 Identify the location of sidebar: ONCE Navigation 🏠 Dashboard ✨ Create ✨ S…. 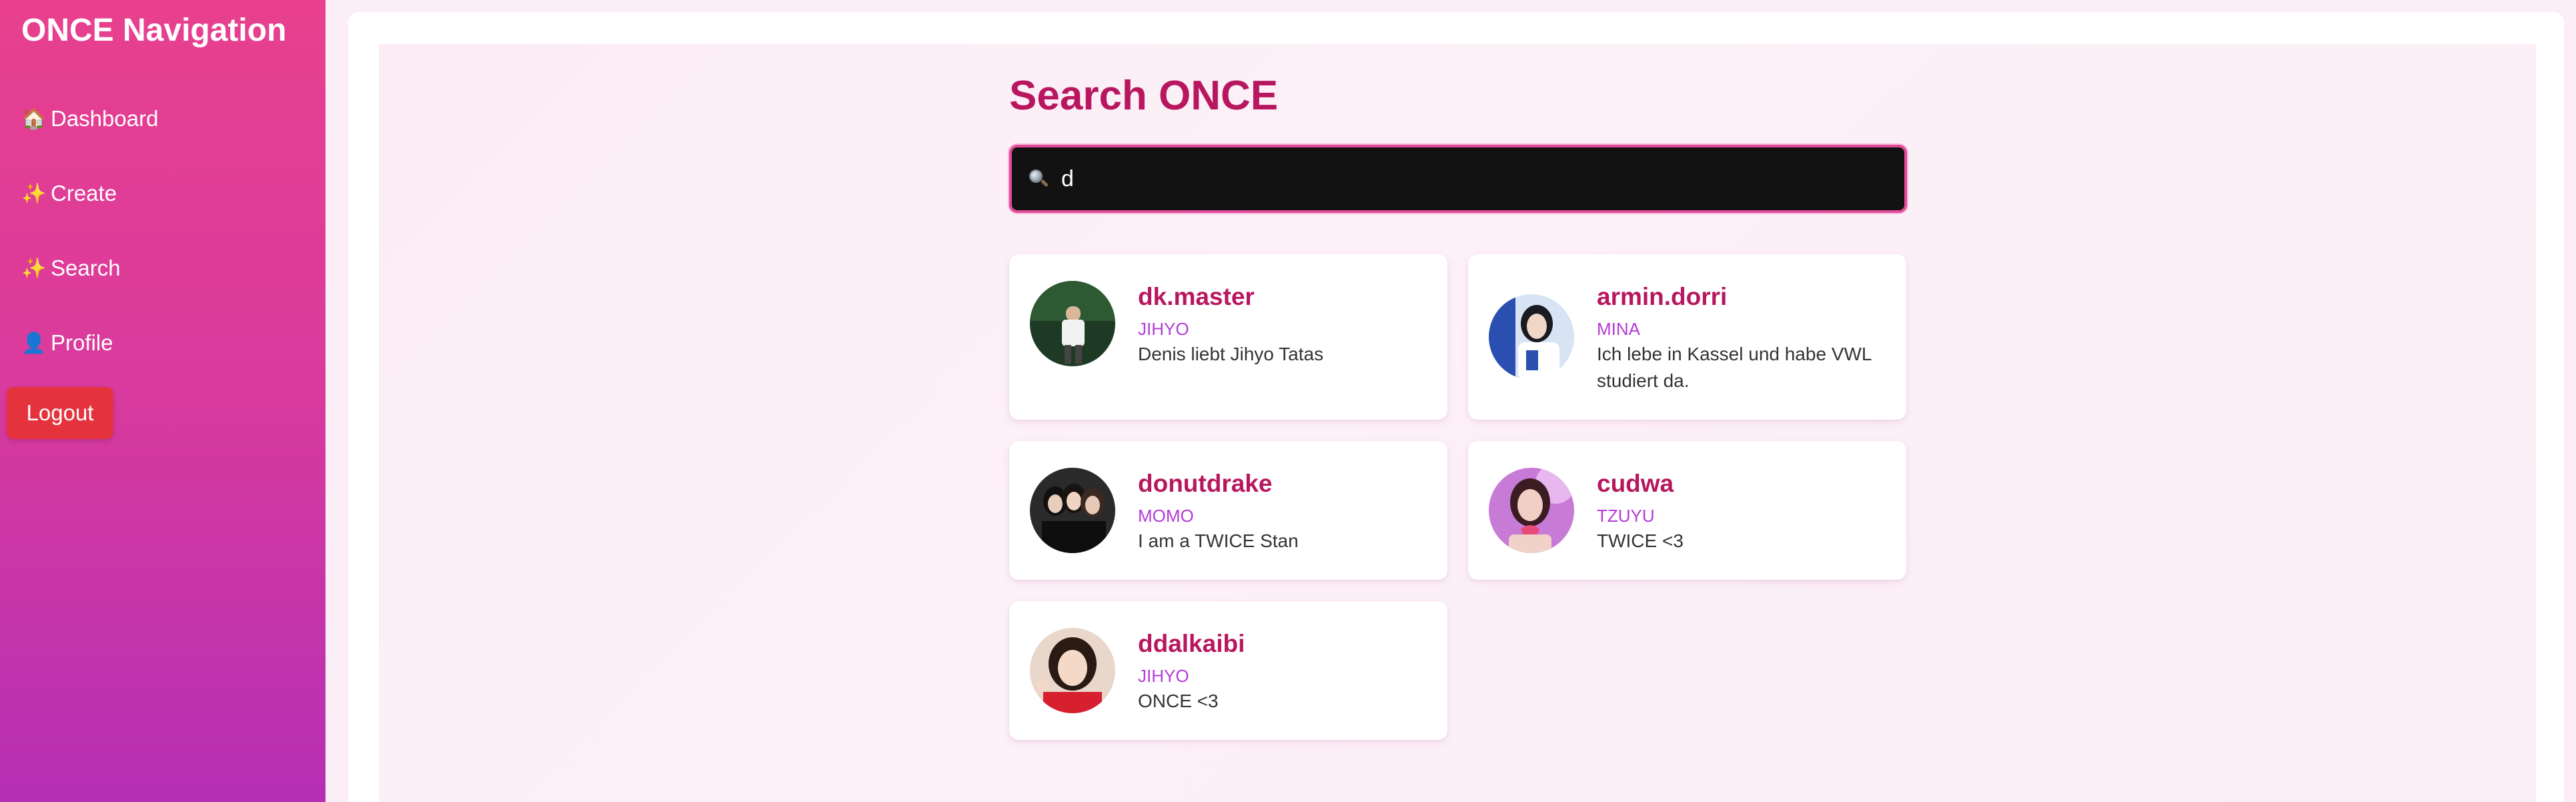
(163, 401).